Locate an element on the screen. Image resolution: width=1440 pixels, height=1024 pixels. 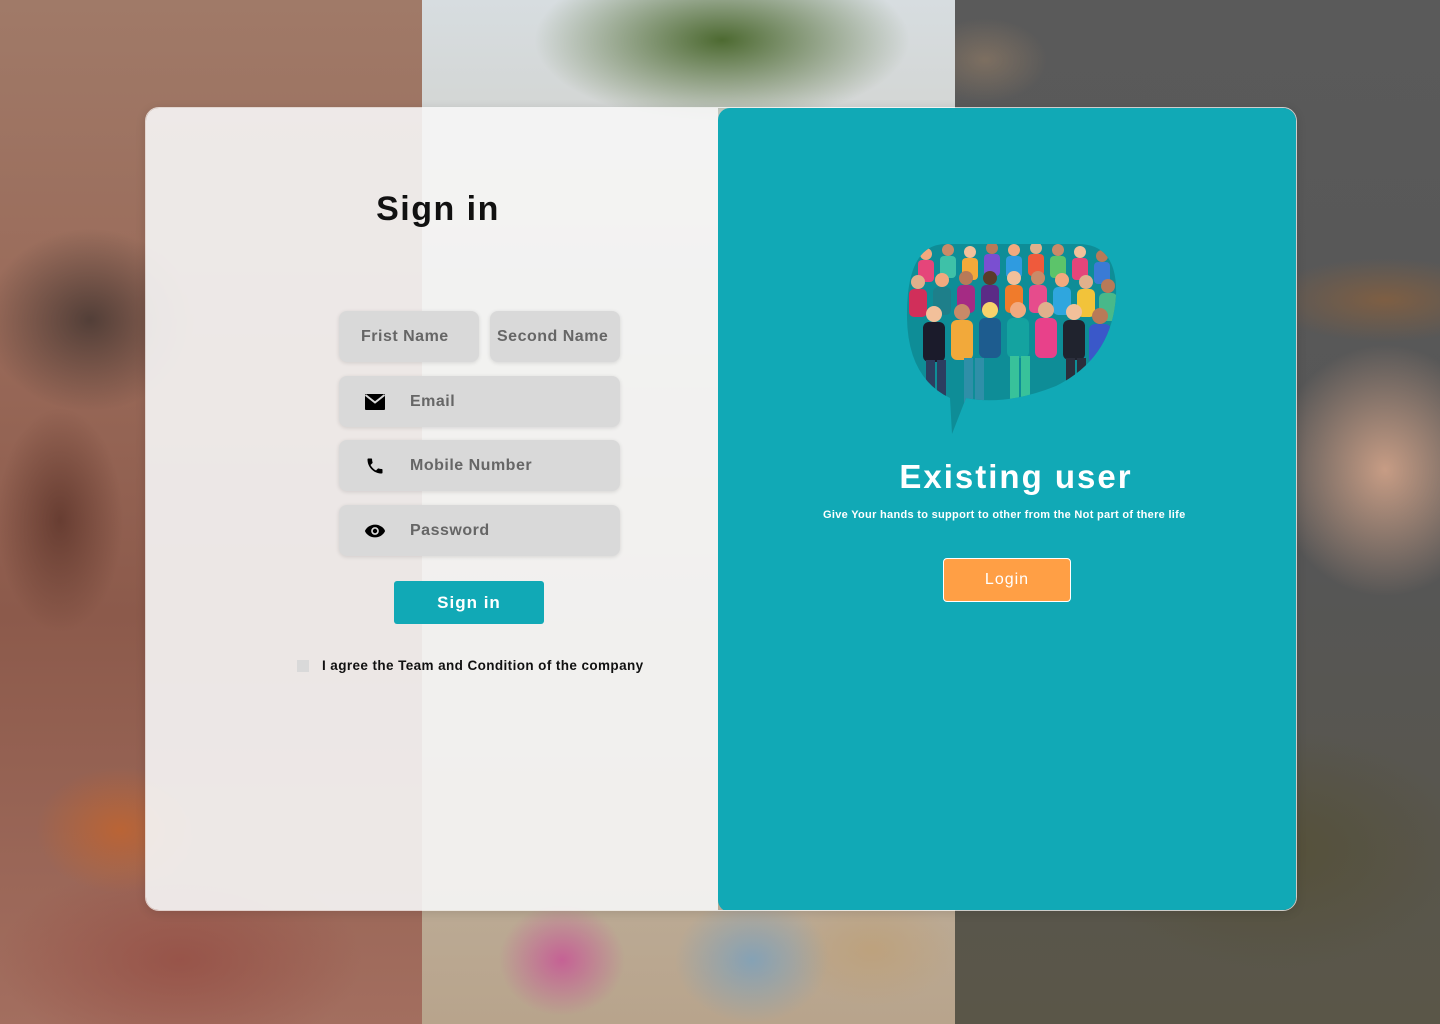
phone-icon is located at coordinates (374, 465).